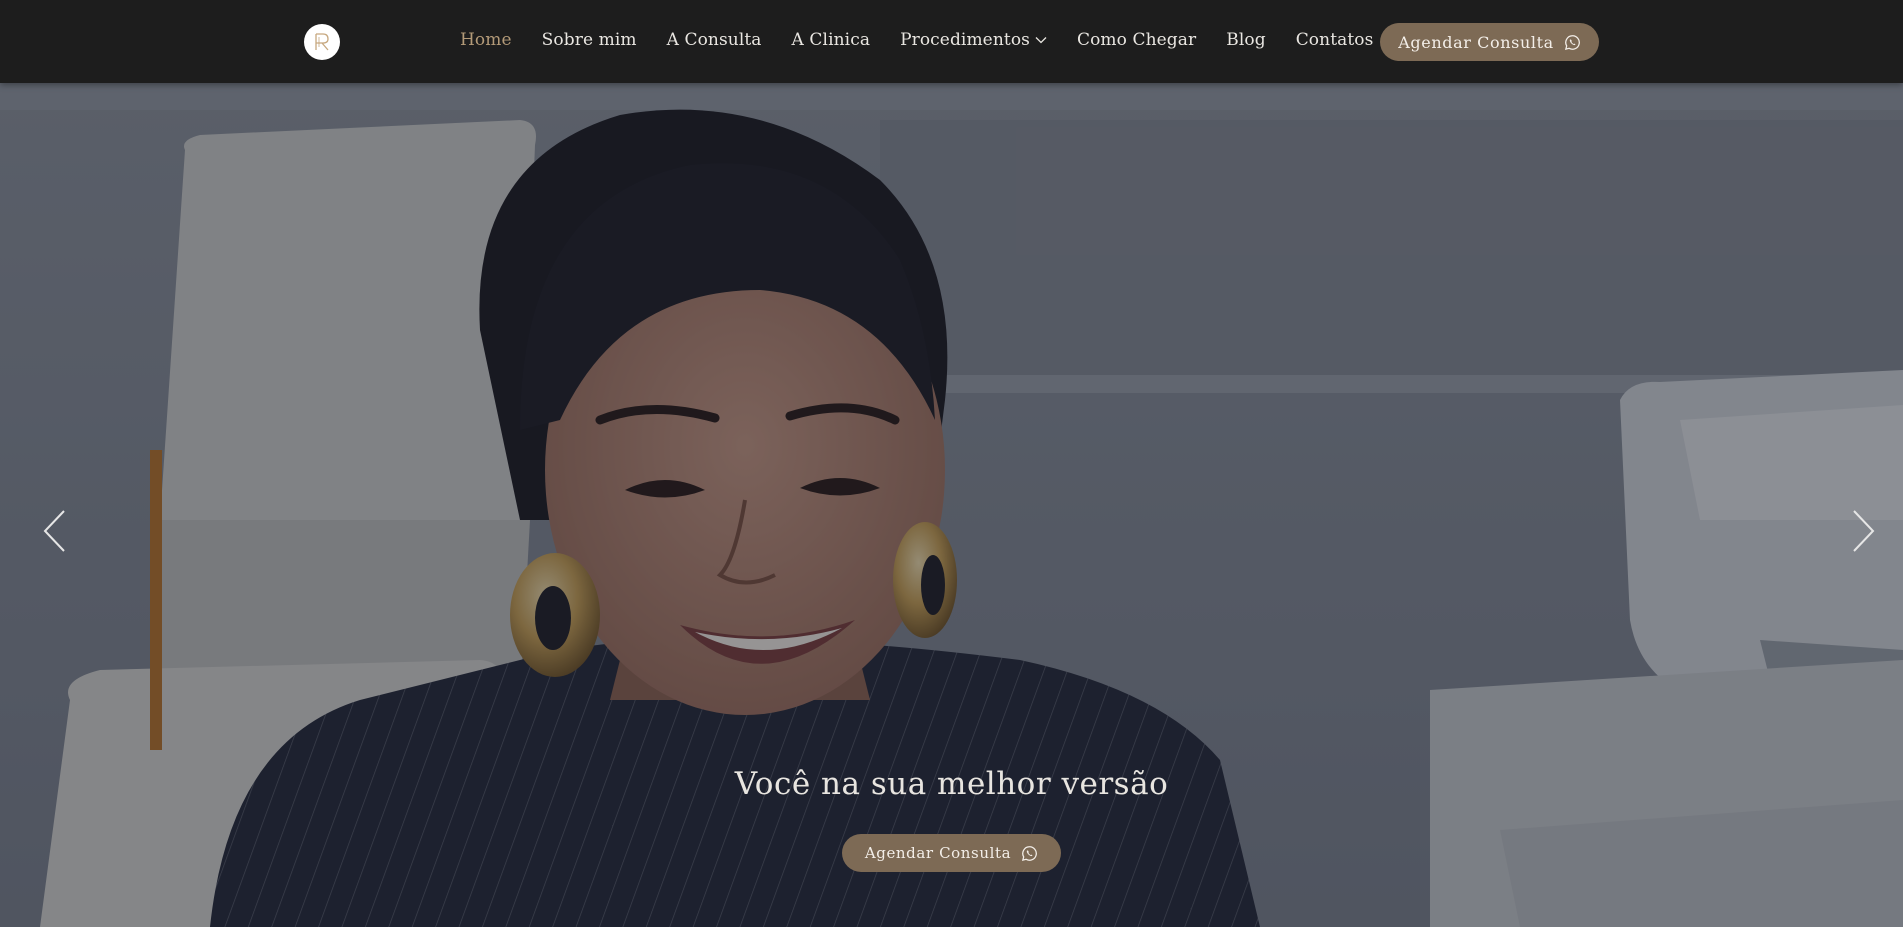 This screenshot has height=927, width=1903. I want to click on carousel-prev-button, so click(55, 531).